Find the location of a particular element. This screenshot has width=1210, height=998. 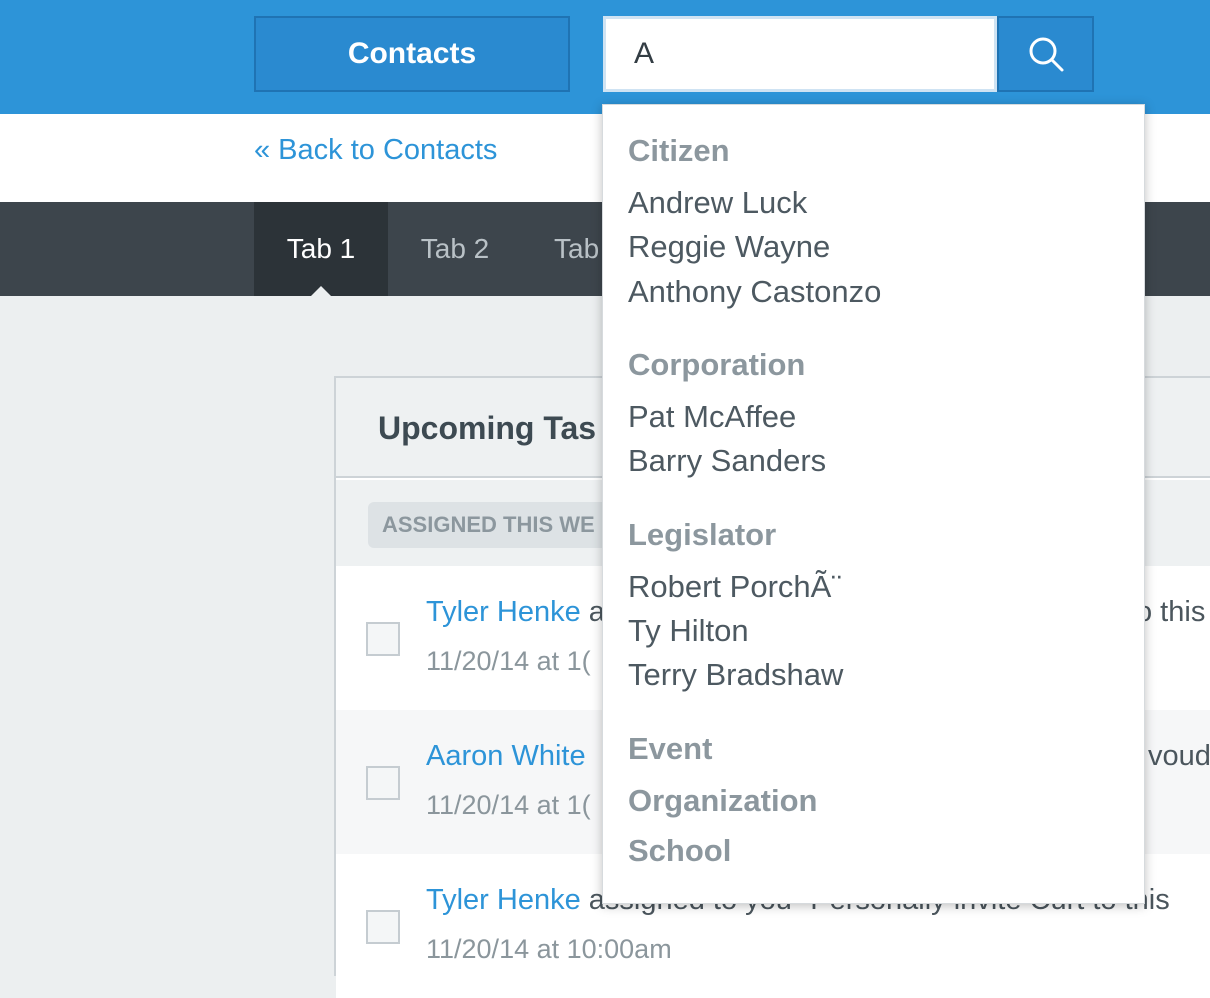

active-tab-caret is located at coordinates (321, 291).